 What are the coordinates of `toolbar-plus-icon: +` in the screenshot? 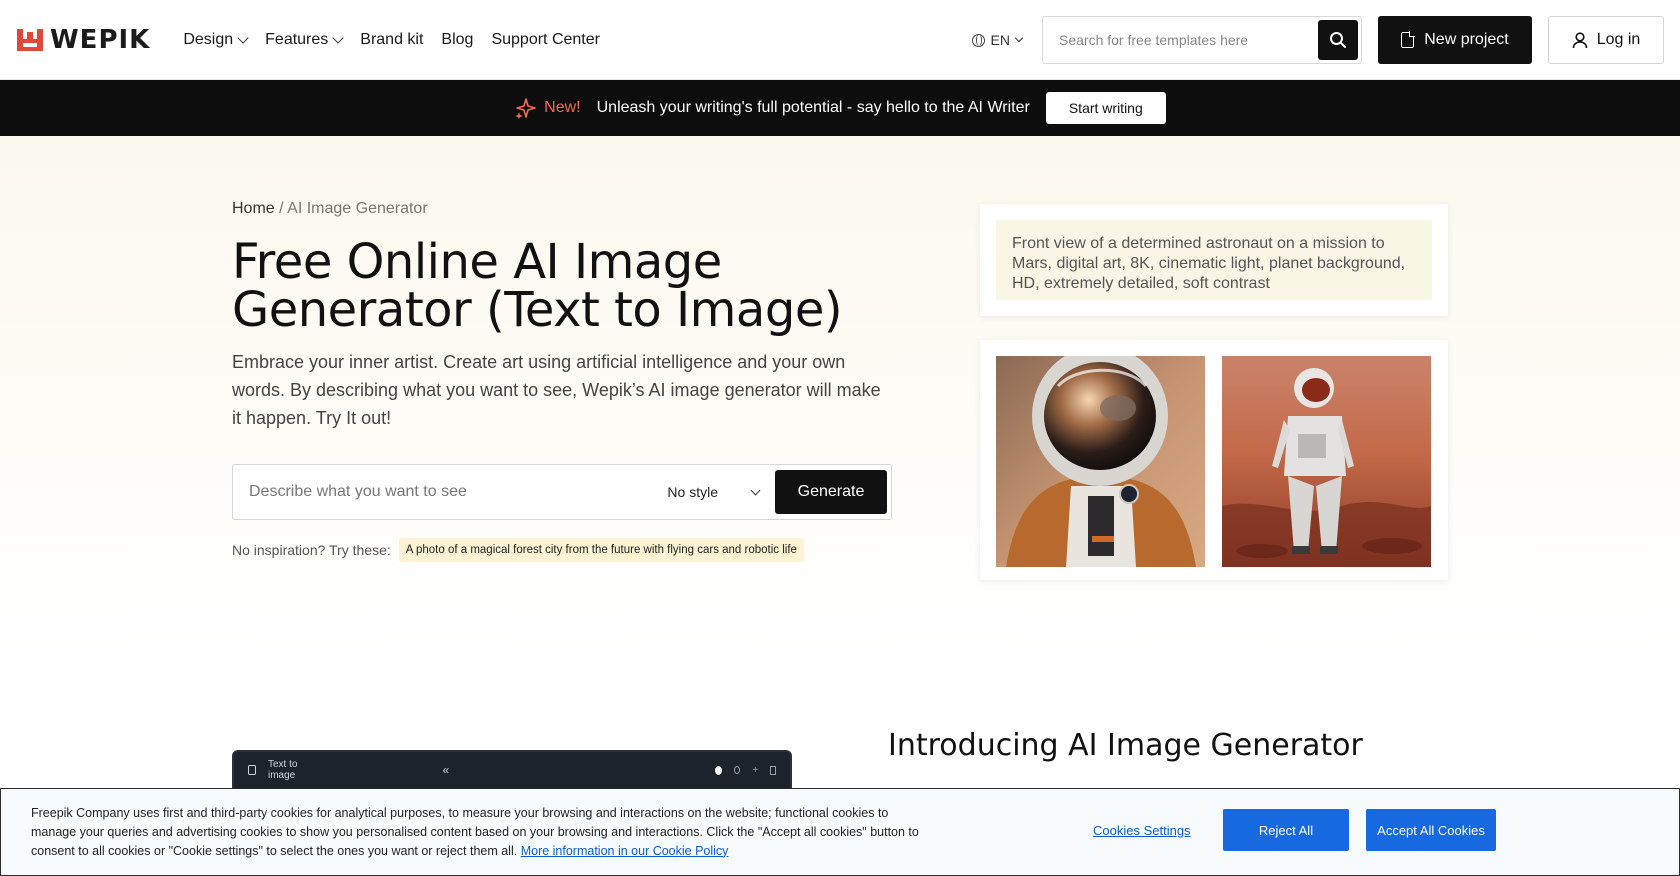 It's located at (755, 770).